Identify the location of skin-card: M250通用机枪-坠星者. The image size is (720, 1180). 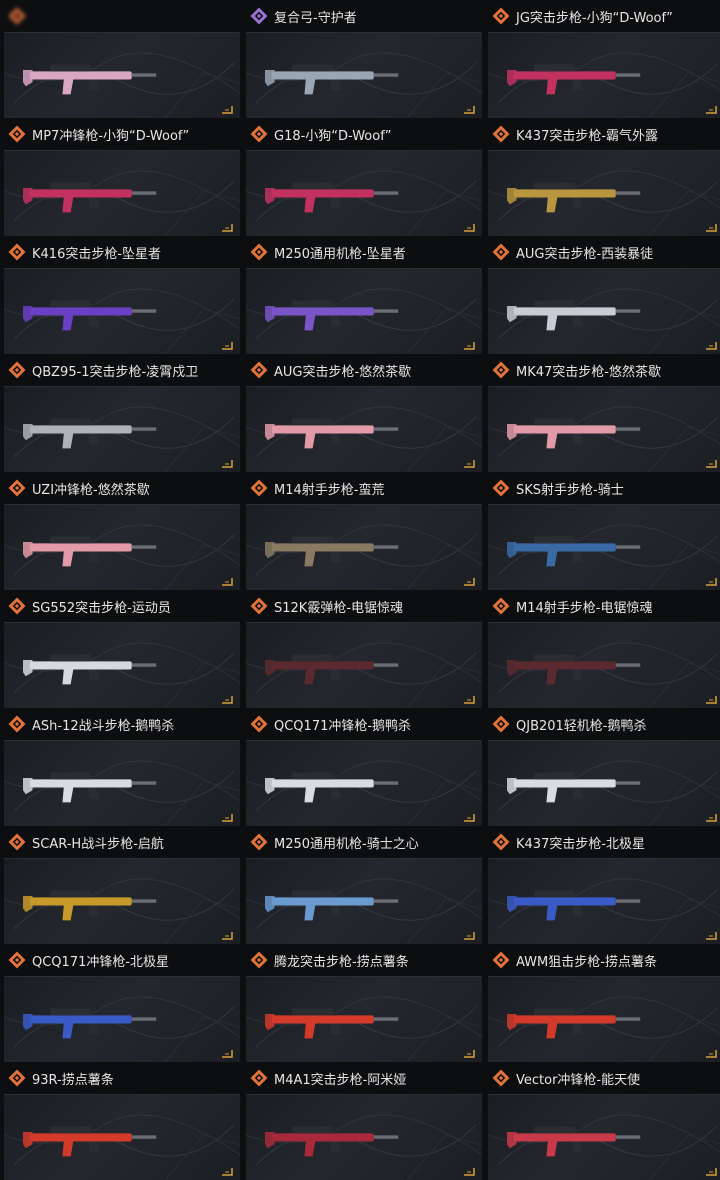
(364, 295).